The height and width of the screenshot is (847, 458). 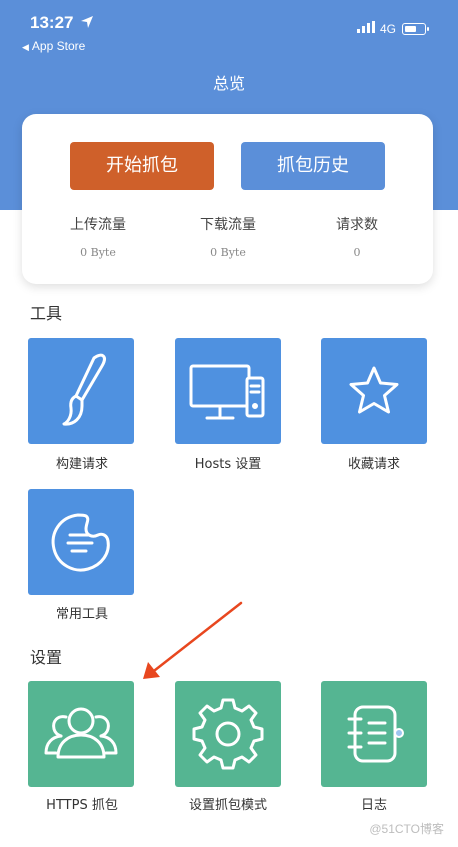 What do you see at coordinates (373, 805) in the screenshot?
I see `log-label: 日志` at bounding box center [373, 805].